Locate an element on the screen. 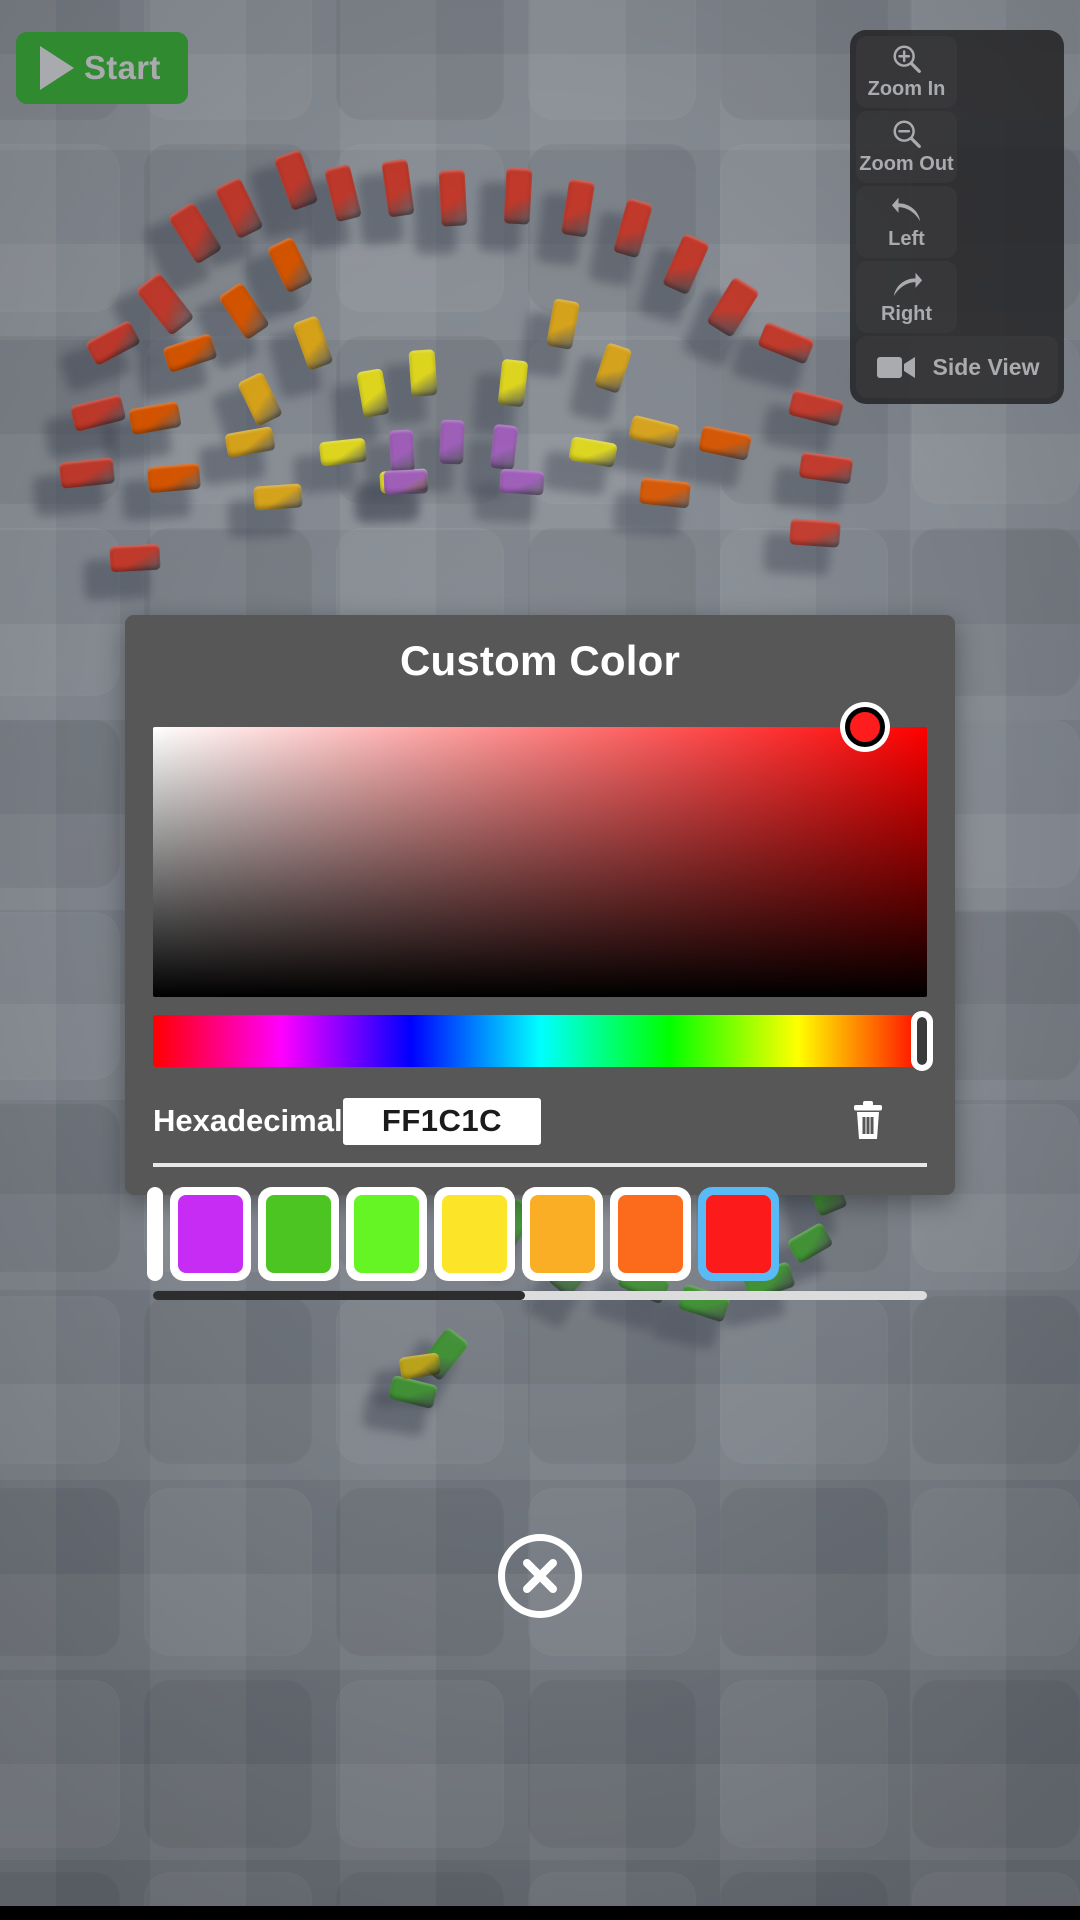 The image size is (1080, 1920). rotate-right-label: Right is located at coordinates (906, 314).